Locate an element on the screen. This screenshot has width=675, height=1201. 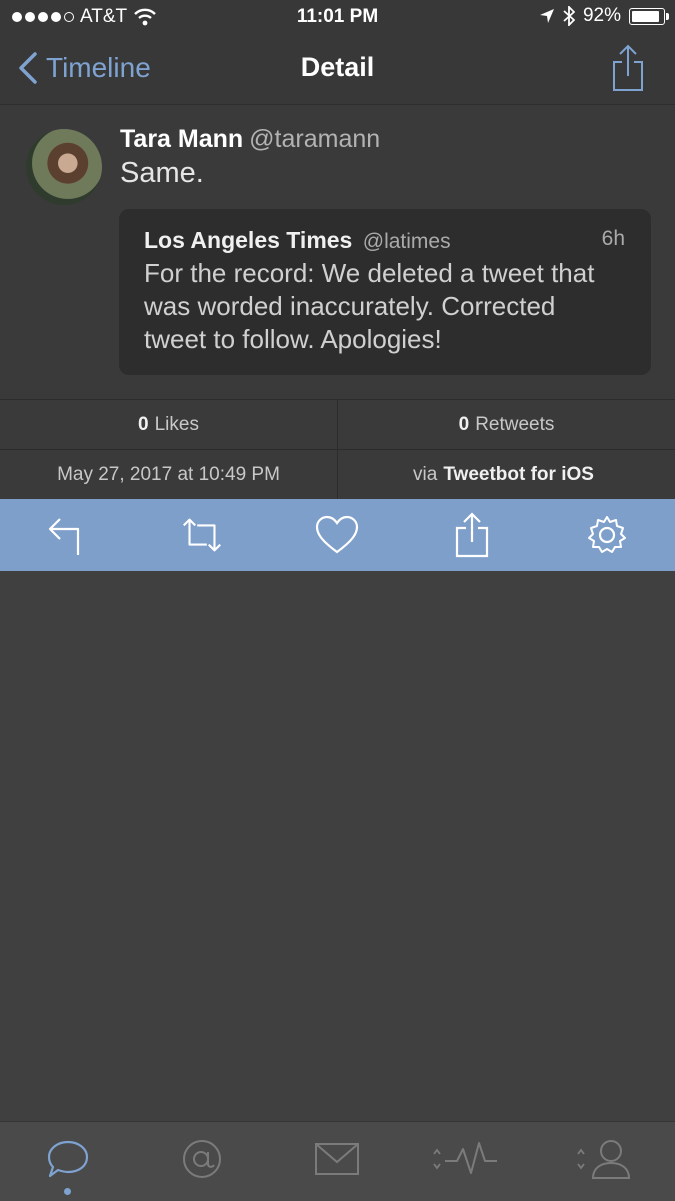
tweet-client: via Tweetbot for iOS is located at coordinates (506, 474).